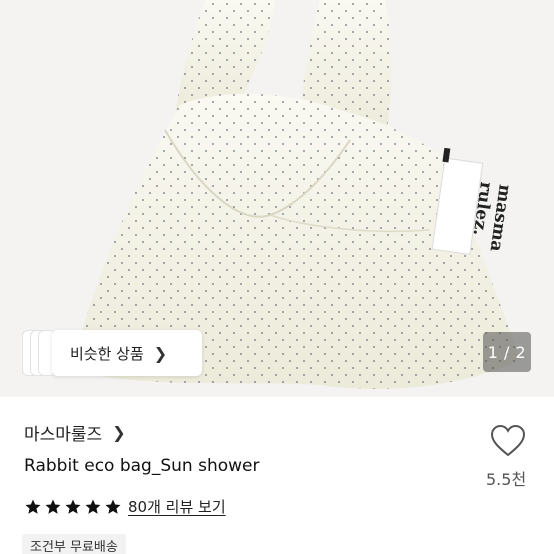 The image size is (554, 554). What do you see at coordinates (470, 214) in the screenshot?
I see `brand-tag: masma rulez.` at bounding box center [470, 214].